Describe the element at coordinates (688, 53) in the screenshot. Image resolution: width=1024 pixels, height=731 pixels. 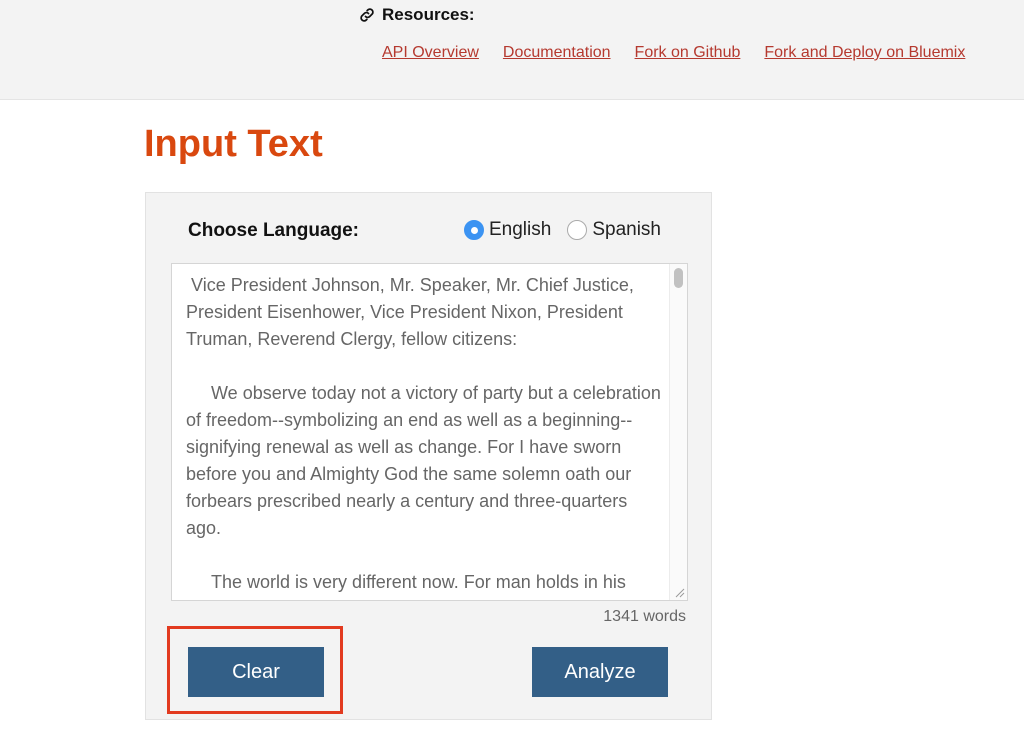
I see `link-fork-github: Fork on Github` at that location.